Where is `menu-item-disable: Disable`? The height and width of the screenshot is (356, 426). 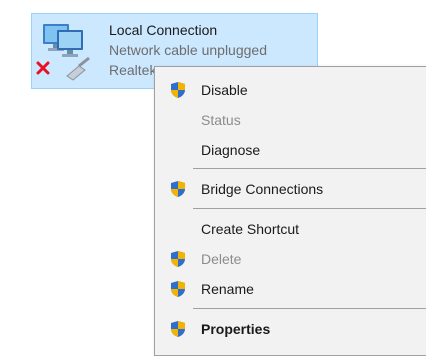 menu-item-disable: Disable is located at coordinates (290, 90).